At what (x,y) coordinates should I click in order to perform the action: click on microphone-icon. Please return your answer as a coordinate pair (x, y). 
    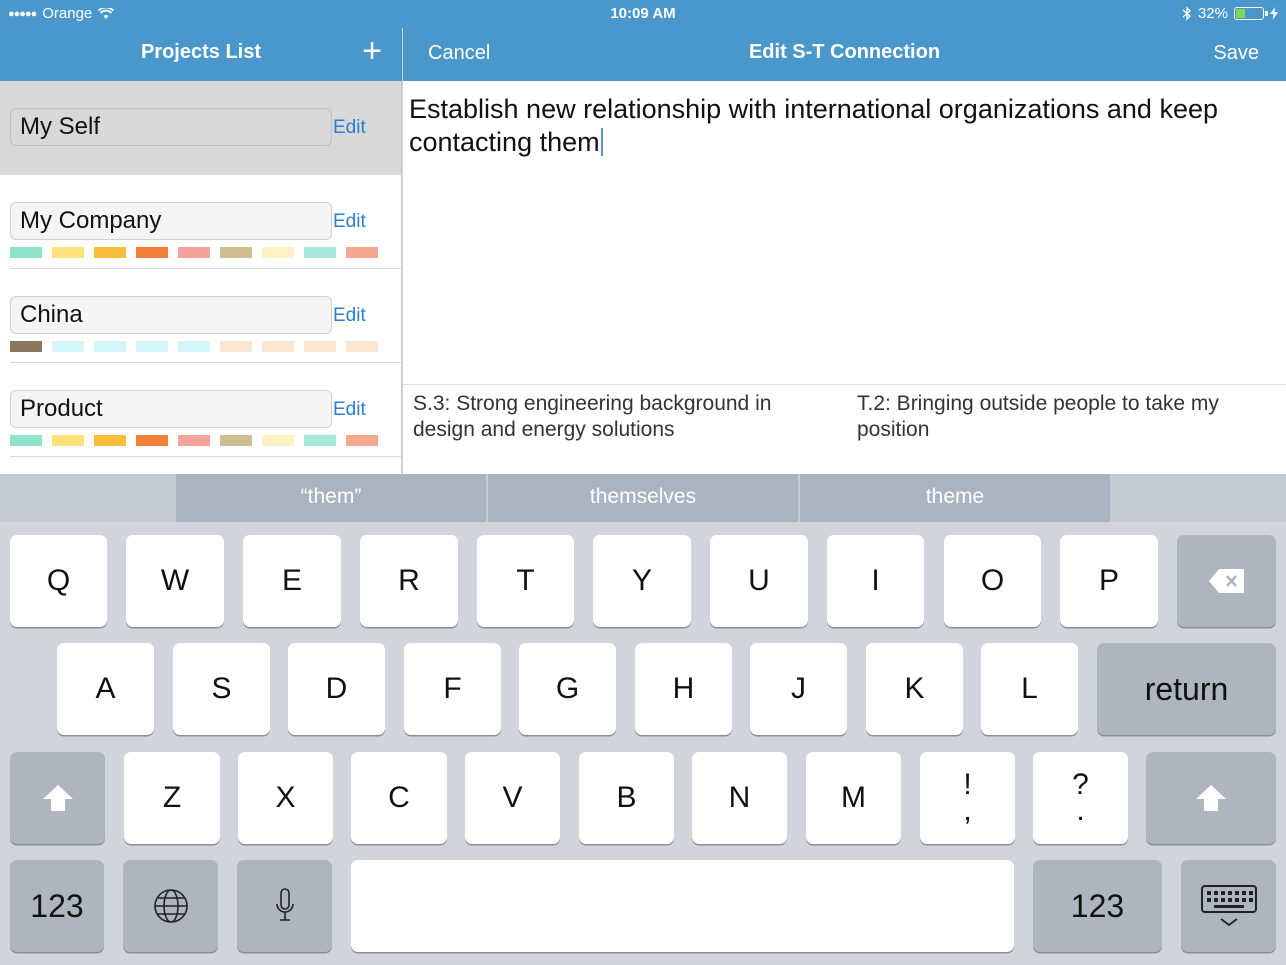
    Looking at the image, I should click on (284, 904).